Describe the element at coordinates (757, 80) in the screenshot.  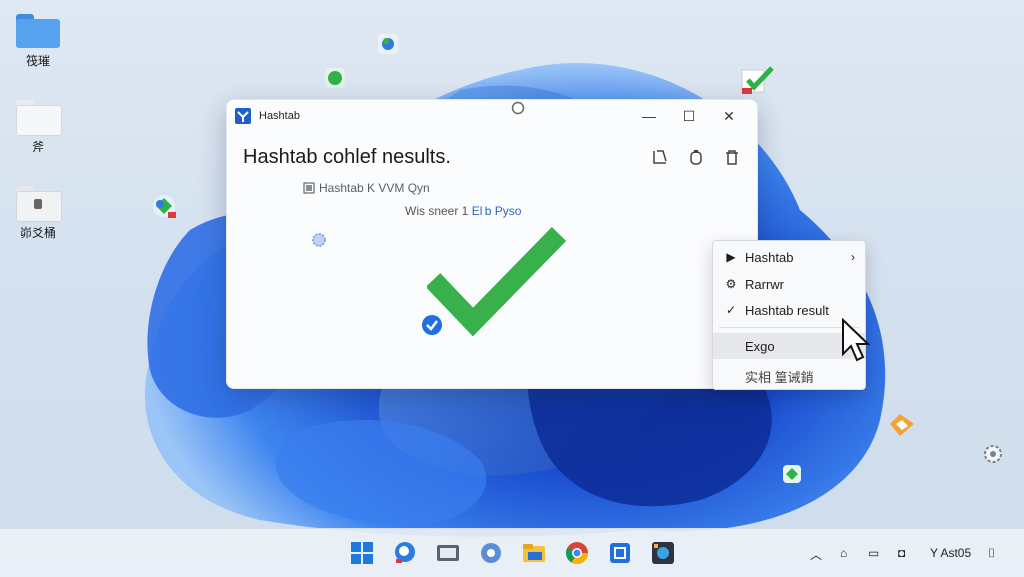
I see `floating-check-icon` at that location.